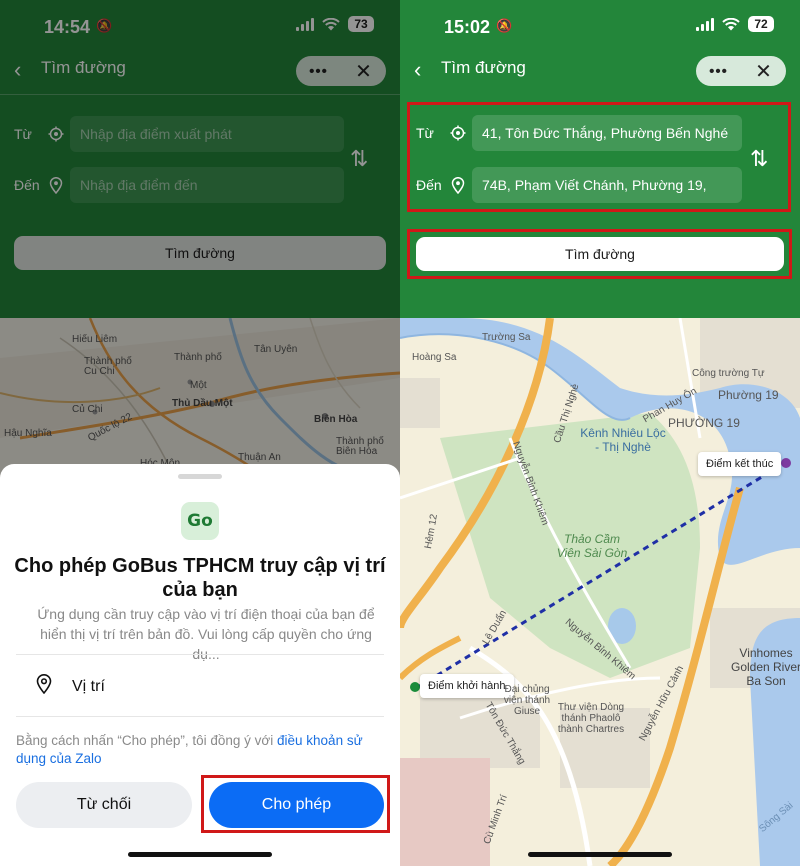  Describe the element at coordinates (483, 67) in the screenshot. I see `page-title: Tìm đường` at that location.